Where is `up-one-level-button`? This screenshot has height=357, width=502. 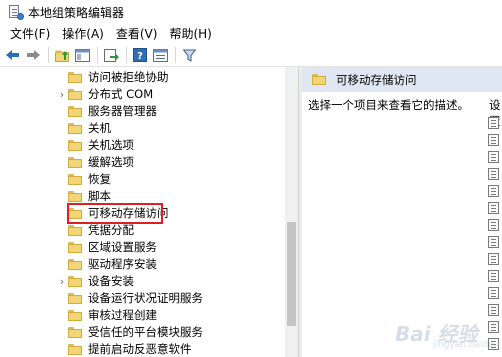
up-one-level-button is located at coordinates (62, 55).